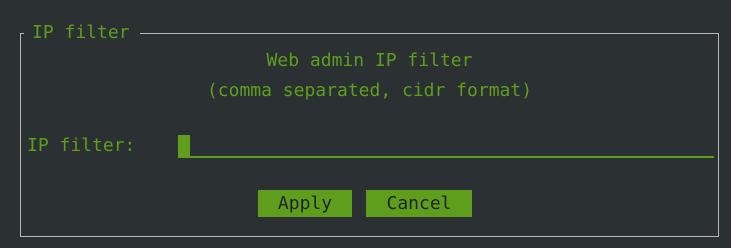  What do you see at coordinates (82, 33) in the screenshot?
I see `dialog-title: IP filter` at bounding box center [82, 33].